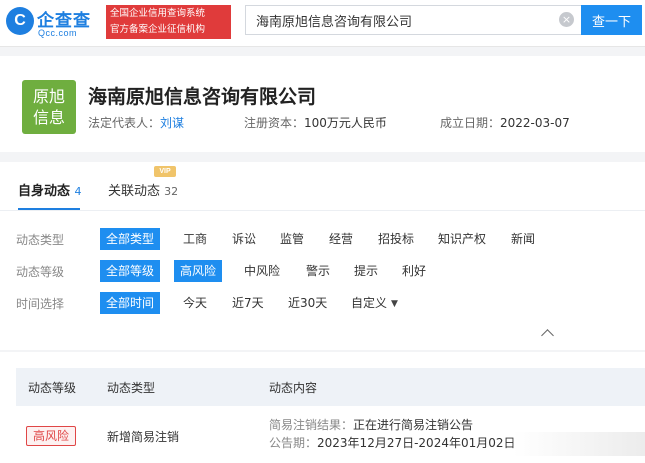 Image resolution: width=645 pixels, height=463 pixels. I want to click on filter-chip-litigation: 诉讼, so click(244, 239).